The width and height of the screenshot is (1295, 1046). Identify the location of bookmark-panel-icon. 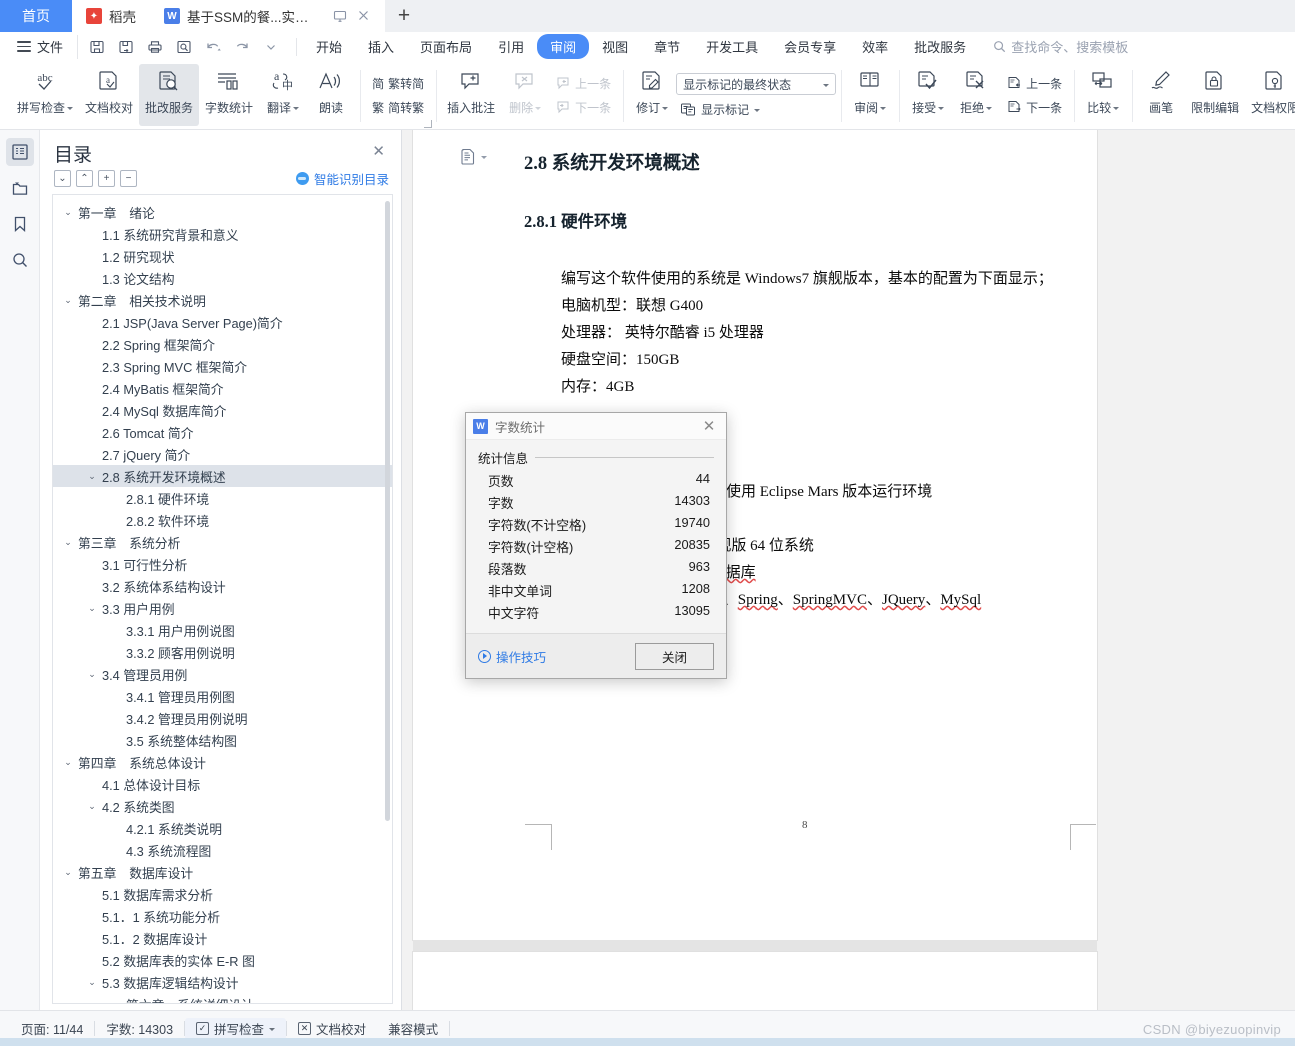
(20, 224).